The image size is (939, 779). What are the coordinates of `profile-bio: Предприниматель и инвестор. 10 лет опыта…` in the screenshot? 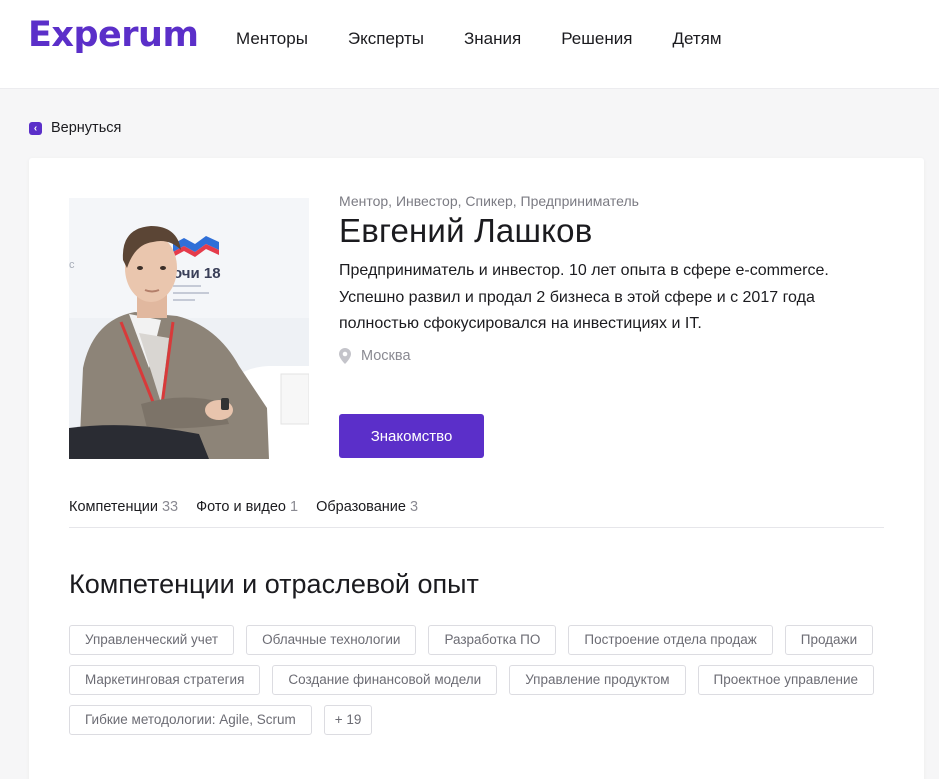 It's located at (584, 297).